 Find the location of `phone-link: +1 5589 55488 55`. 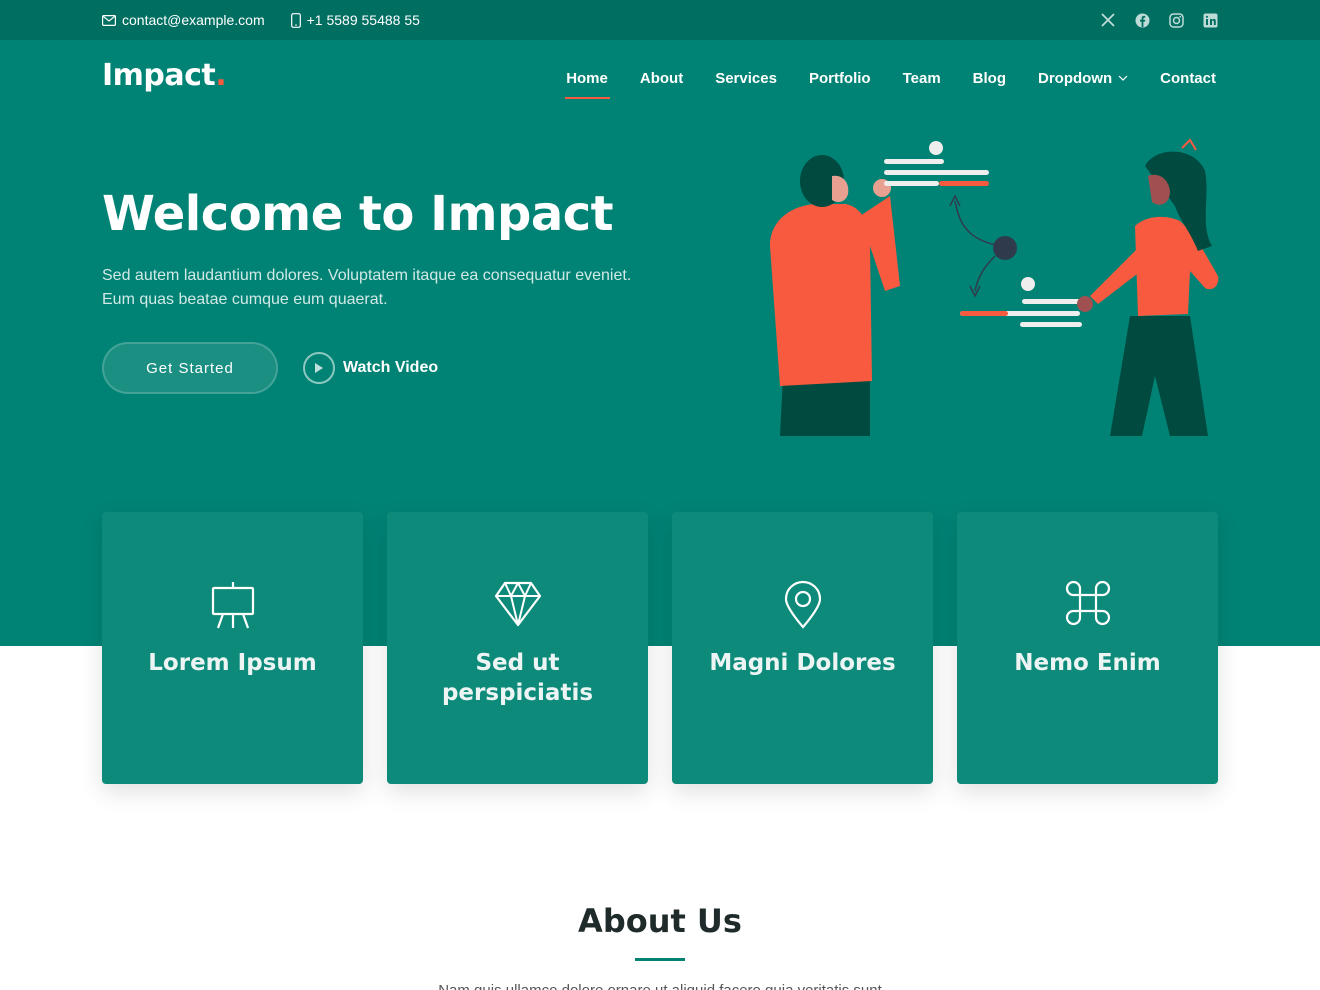

phone-link: +1 5589 55488 55 is located at coordinates (355, 20).